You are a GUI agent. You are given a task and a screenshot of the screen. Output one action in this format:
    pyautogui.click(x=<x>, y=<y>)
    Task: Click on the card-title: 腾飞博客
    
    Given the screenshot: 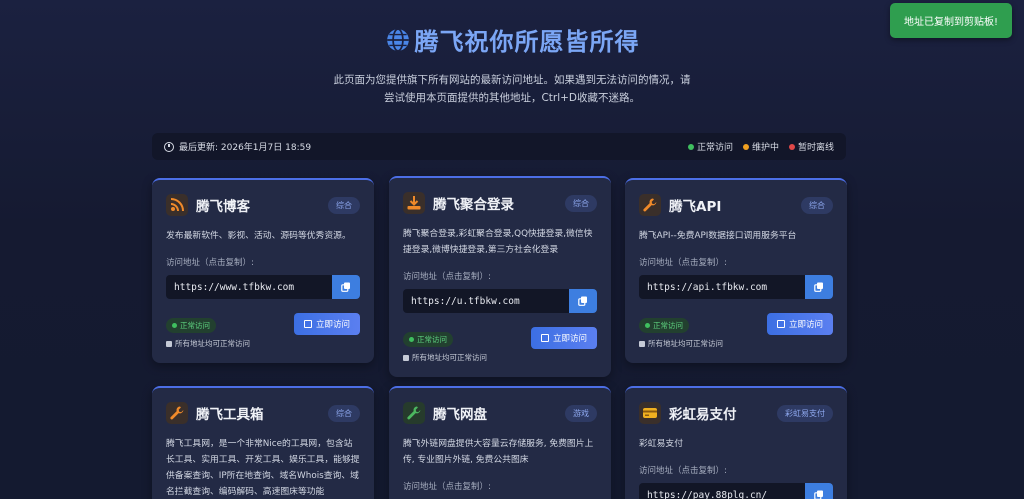 What is the action you would take?
    pyautogui.click(x=223, y=207)
    